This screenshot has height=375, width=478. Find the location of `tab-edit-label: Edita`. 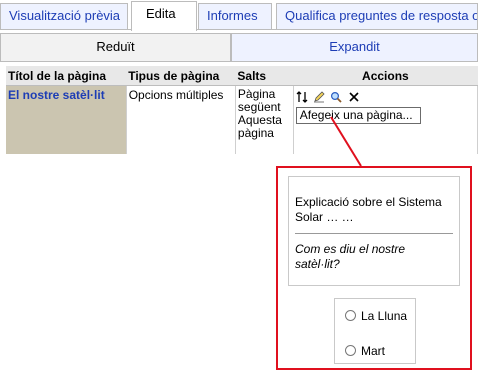

tab-edit-label: Edita is located at coordinates (161, 13).